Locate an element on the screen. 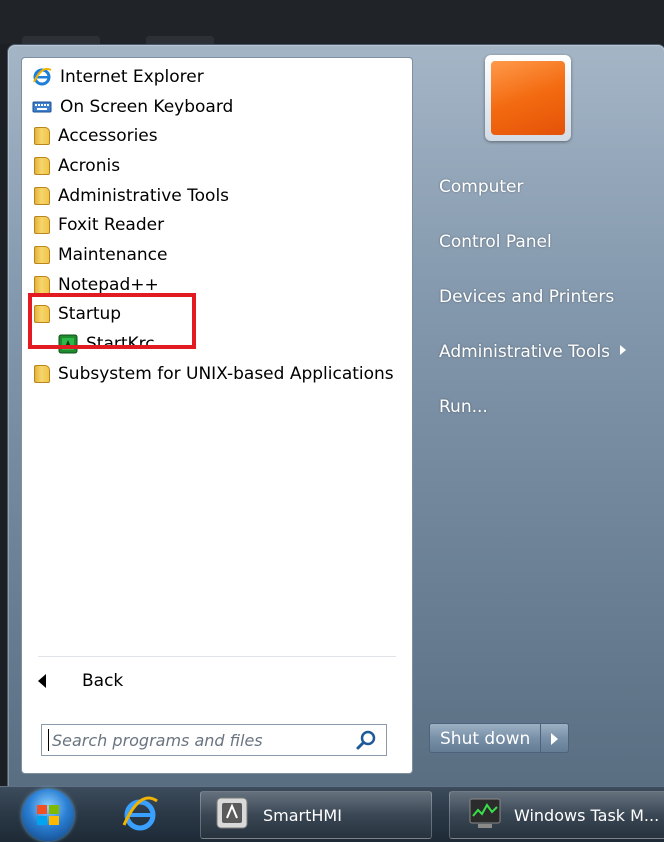 The image size is (664, 842). highlight-annotation-box is located at coordinates (112, 321).